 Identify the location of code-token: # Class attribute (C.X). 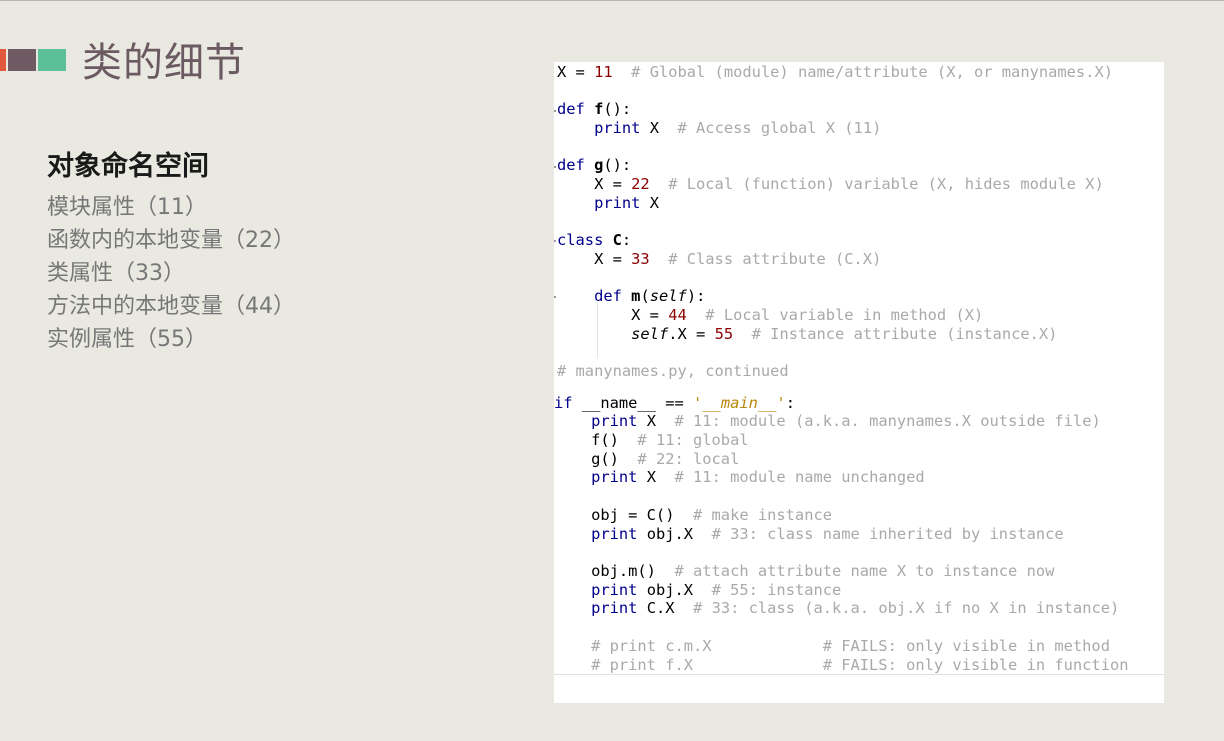
(765, 259).